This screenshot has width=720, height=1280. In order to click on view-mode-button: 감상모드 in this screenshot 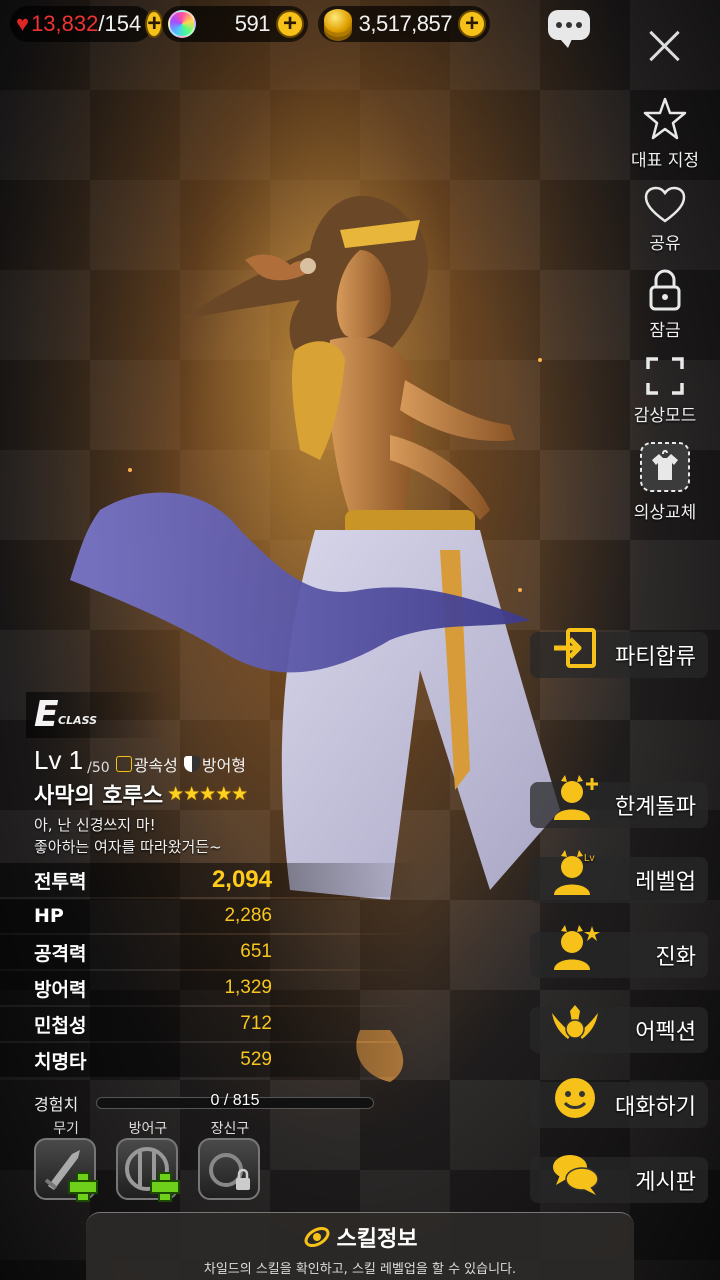, I will do `click(665, 390)`.